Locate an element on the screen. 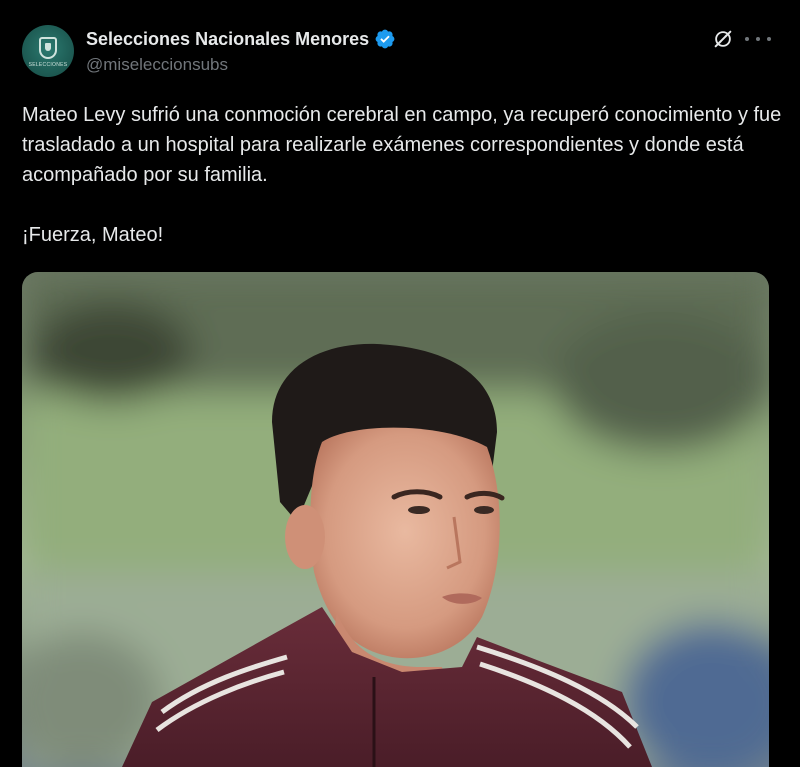 The width and height of the screenshot is (800, 767). display-name: Selecciones Nacionales Menores is located at coordinates (227, 39).